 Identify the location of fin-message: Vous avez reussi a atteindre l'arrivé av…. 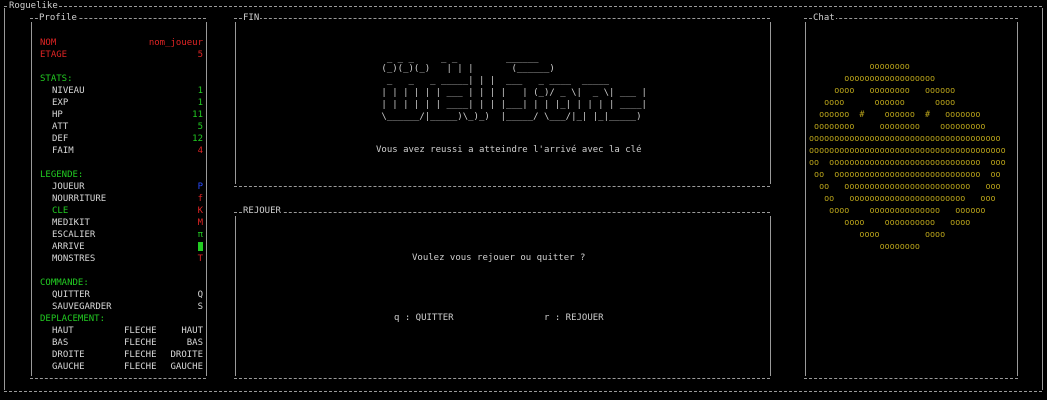
(509, 150).